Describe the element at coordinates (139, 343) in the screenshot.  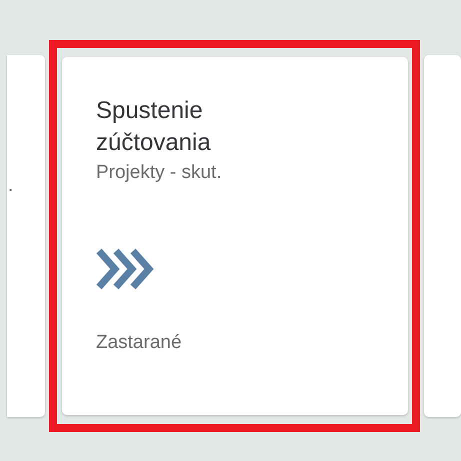
I see `tile-footer: Zastarané` at that location.